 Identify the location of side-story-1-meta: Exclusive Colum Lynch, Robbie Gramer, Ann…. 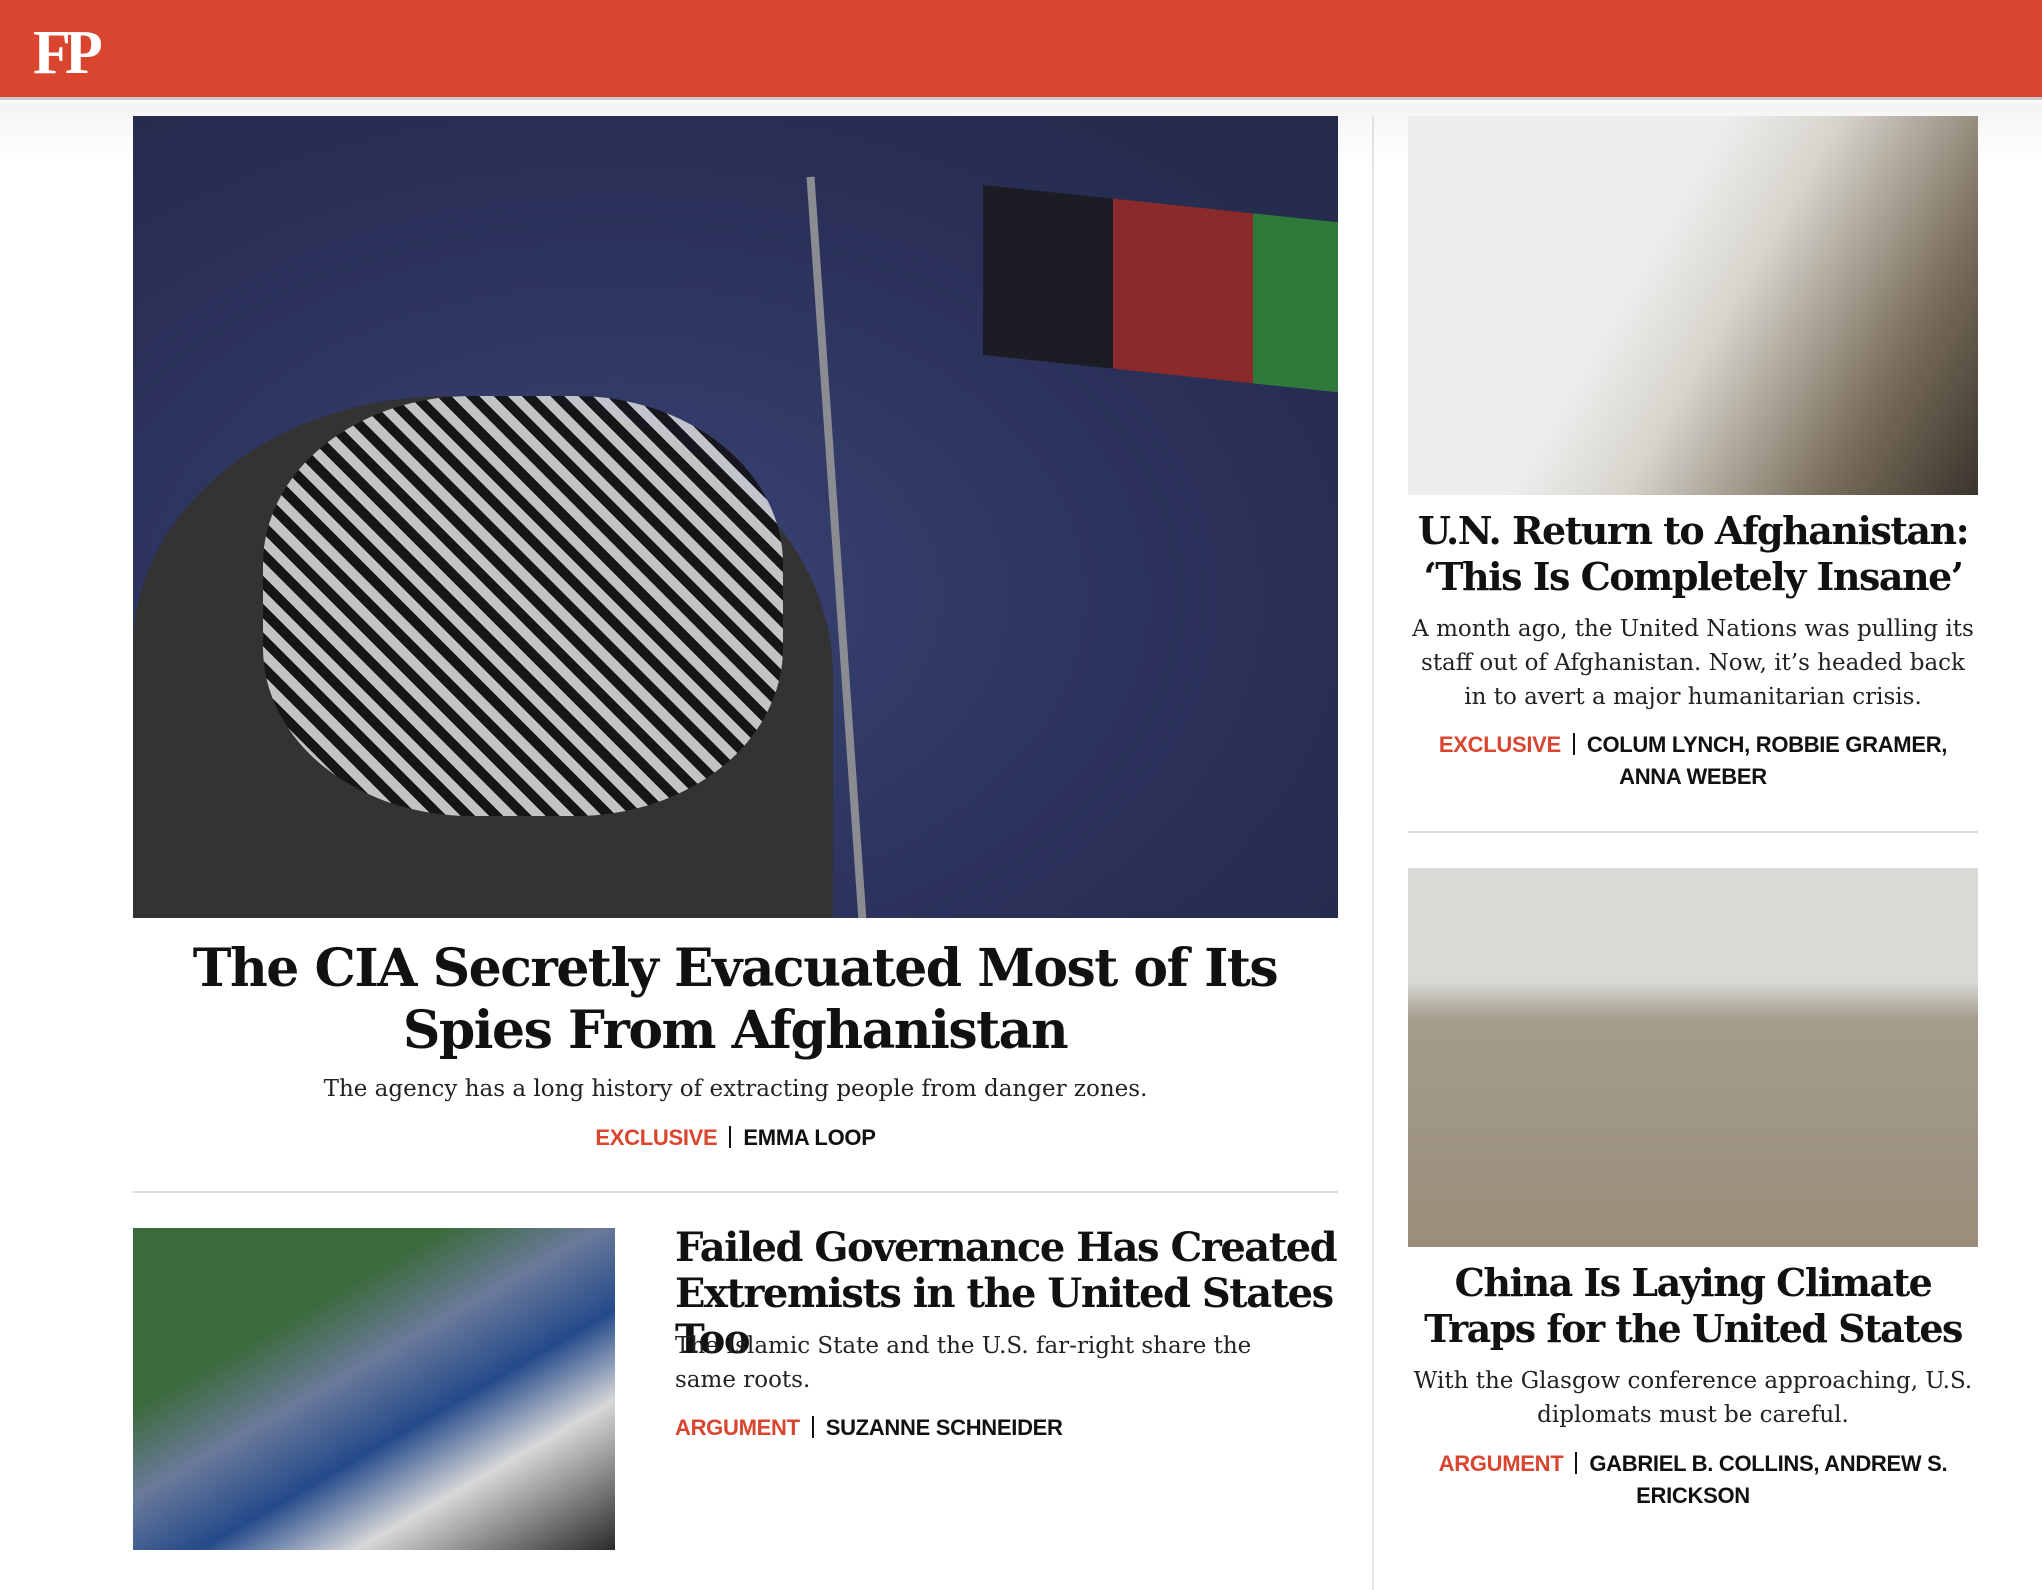
(1693, 761).